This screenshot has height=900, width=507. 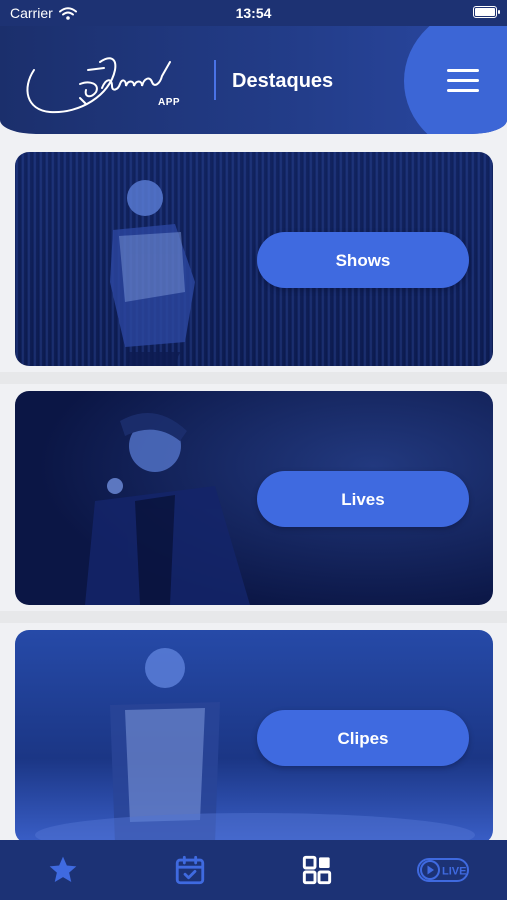 I want to click on status-bar: Carrier 13:54, so click(x=253, y=13).